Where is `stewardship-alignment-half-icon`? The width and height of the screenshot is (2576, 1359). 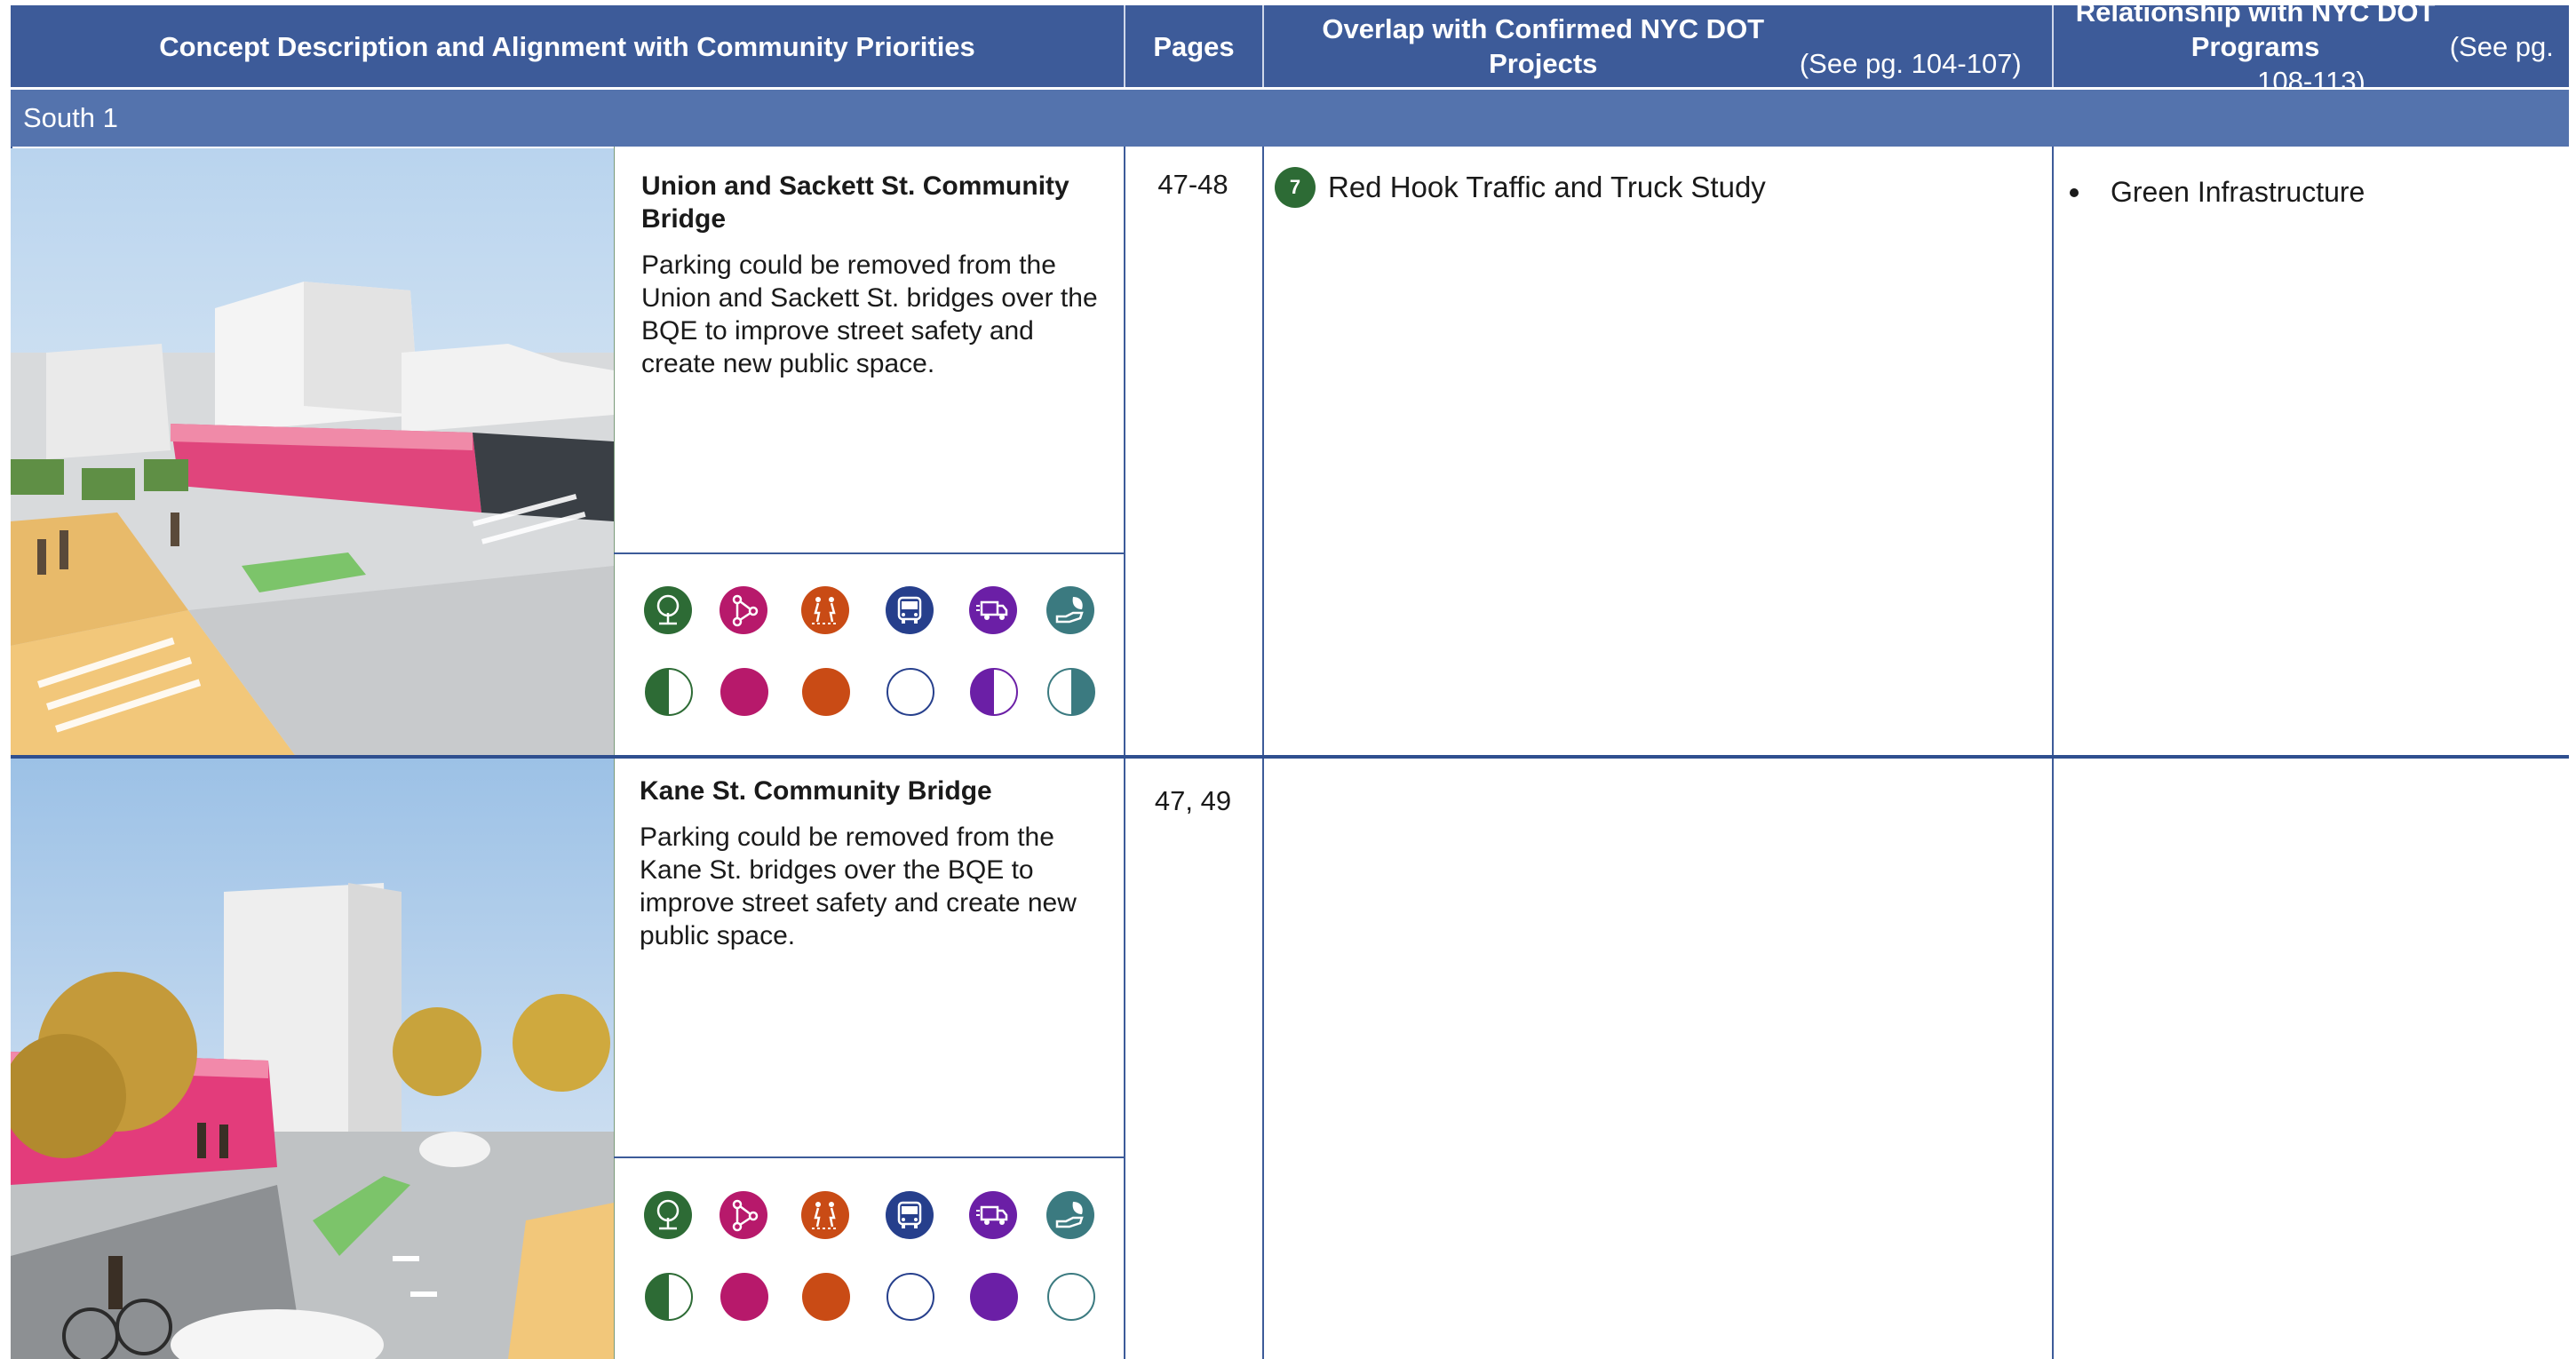
stewardship-alignment-half-icon is located at coordinates (1071, 692).